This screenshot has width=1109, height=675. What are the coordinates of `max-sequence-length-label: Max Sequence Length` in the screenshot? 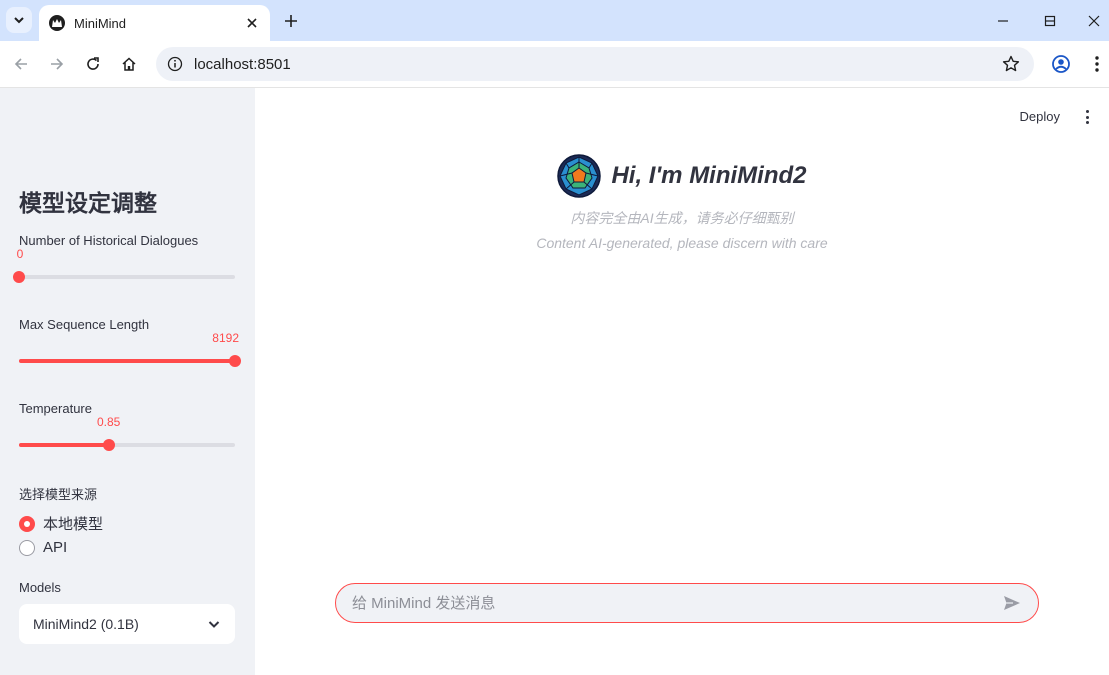 It's located at (84, 324).